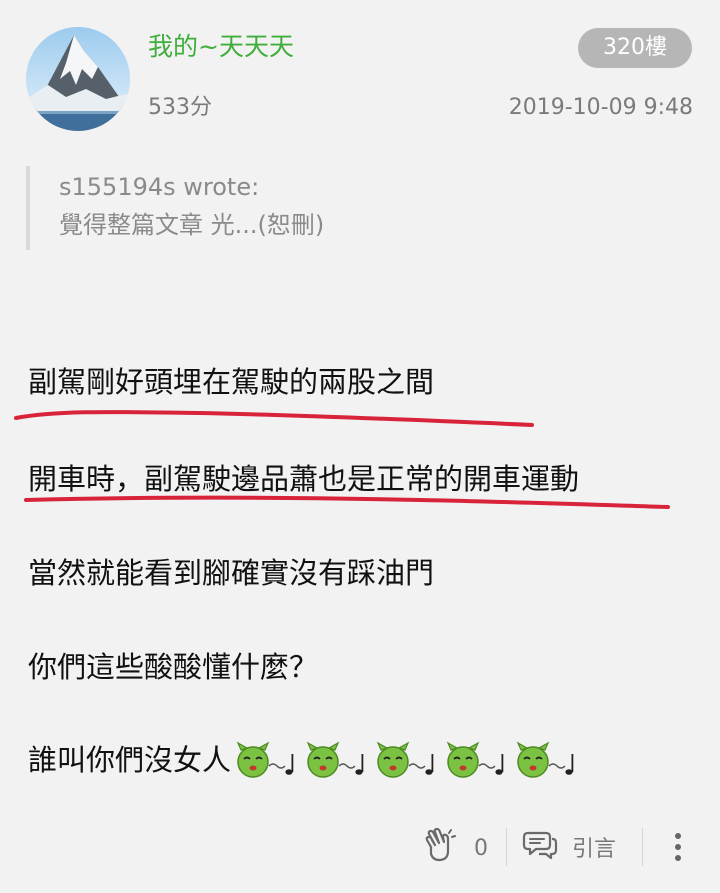 This screenshot has width=720, height=893. I want to click on body-line-5-text: 誰叫你們沒女人, so click(130, 760).